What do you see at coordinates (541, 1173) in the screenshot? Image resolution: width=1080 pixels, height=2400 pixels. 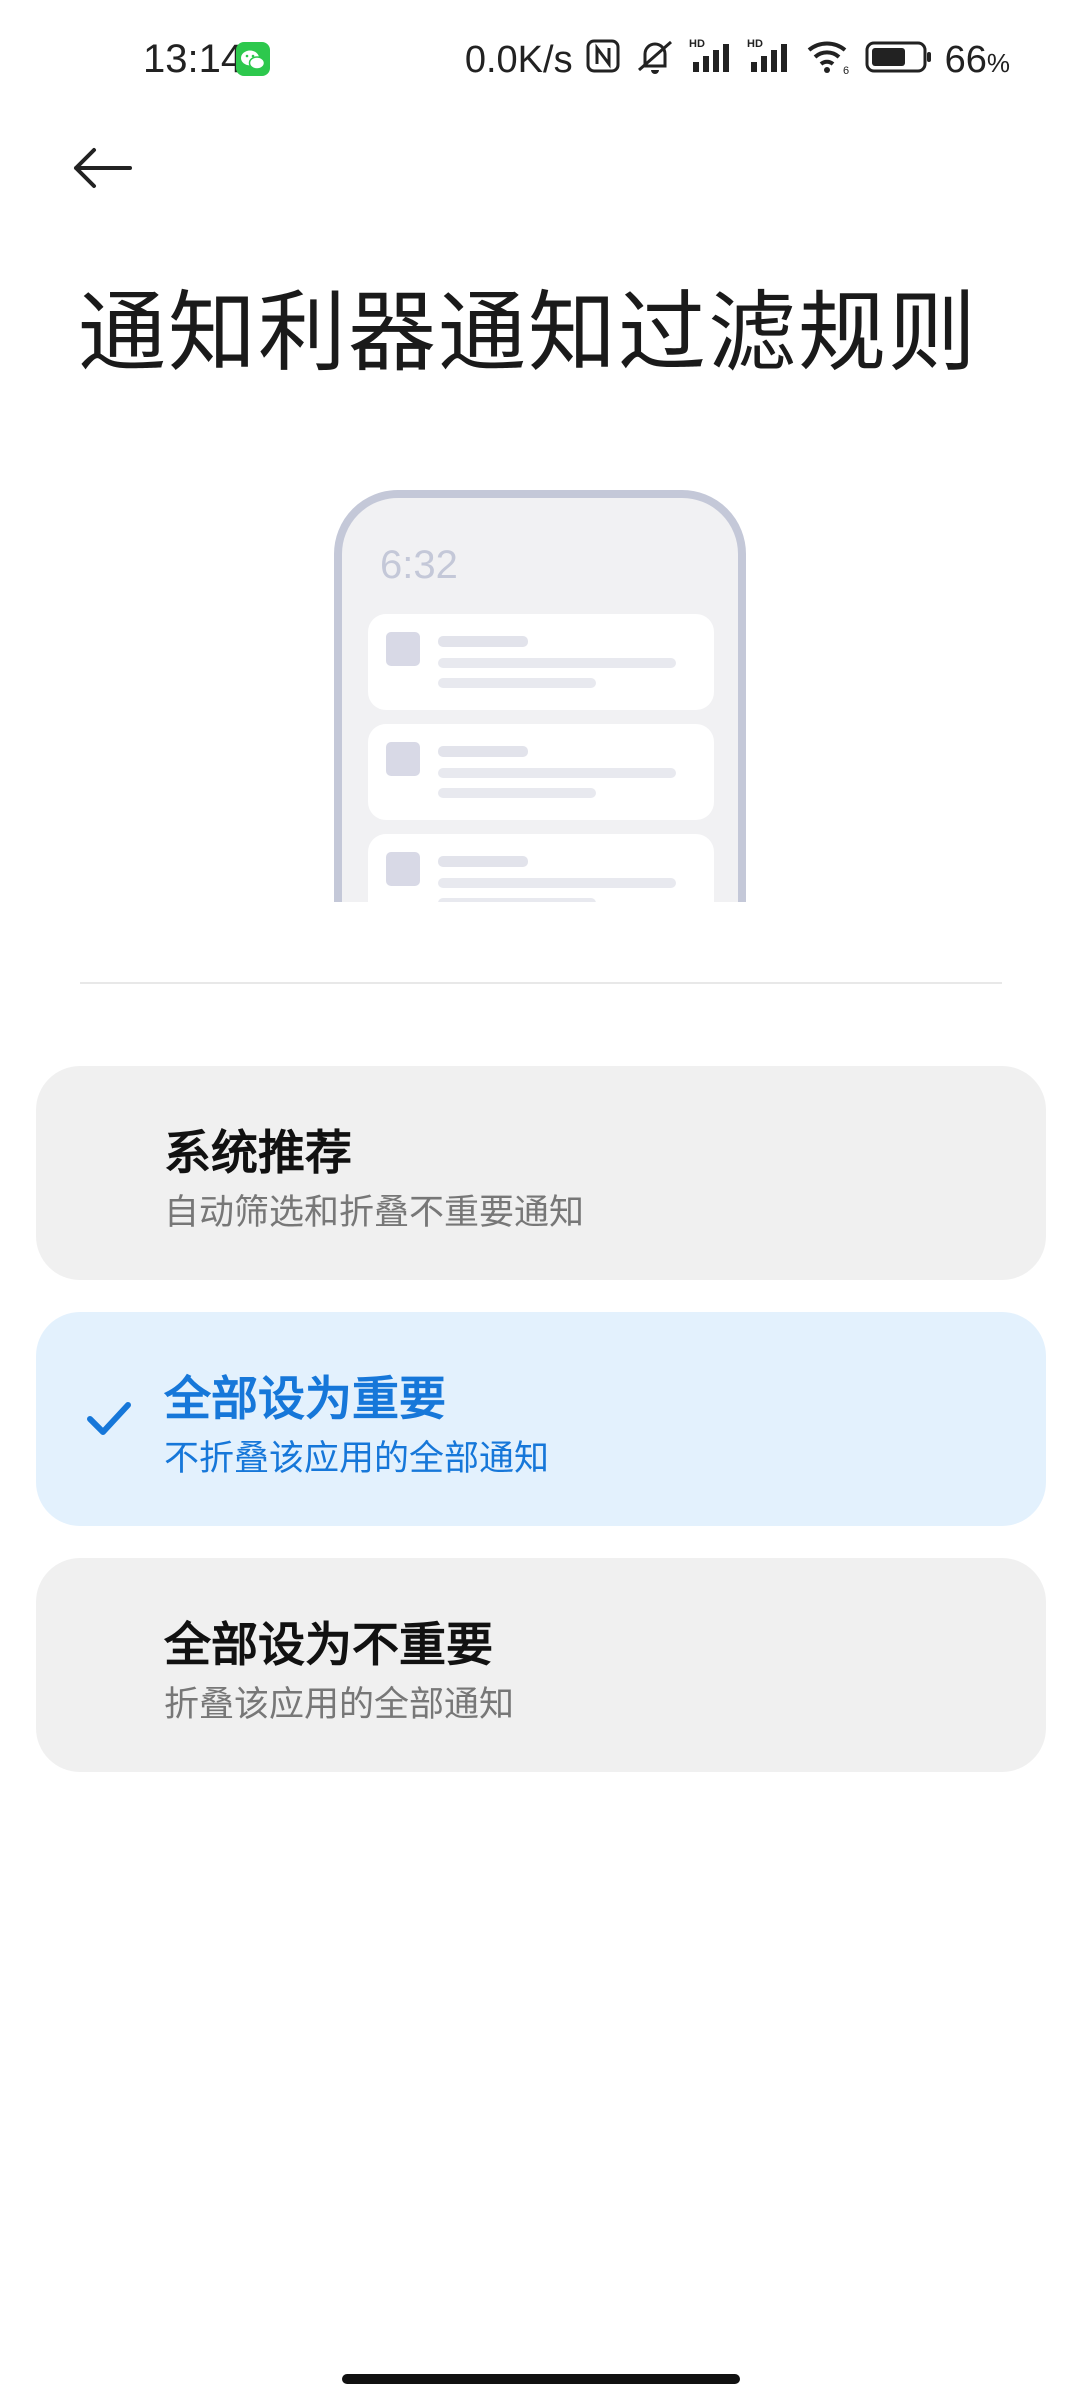 I see `option-system-recommended: 系统推荐 自动筛选和折叠不重要通知` at bounding box center [541, 1173].